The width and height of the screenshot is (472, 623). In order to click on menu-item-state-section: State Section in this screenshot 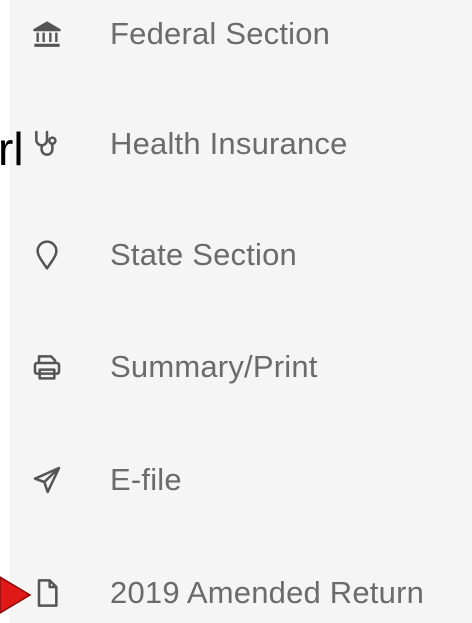, I will do `click(241, 255)`.